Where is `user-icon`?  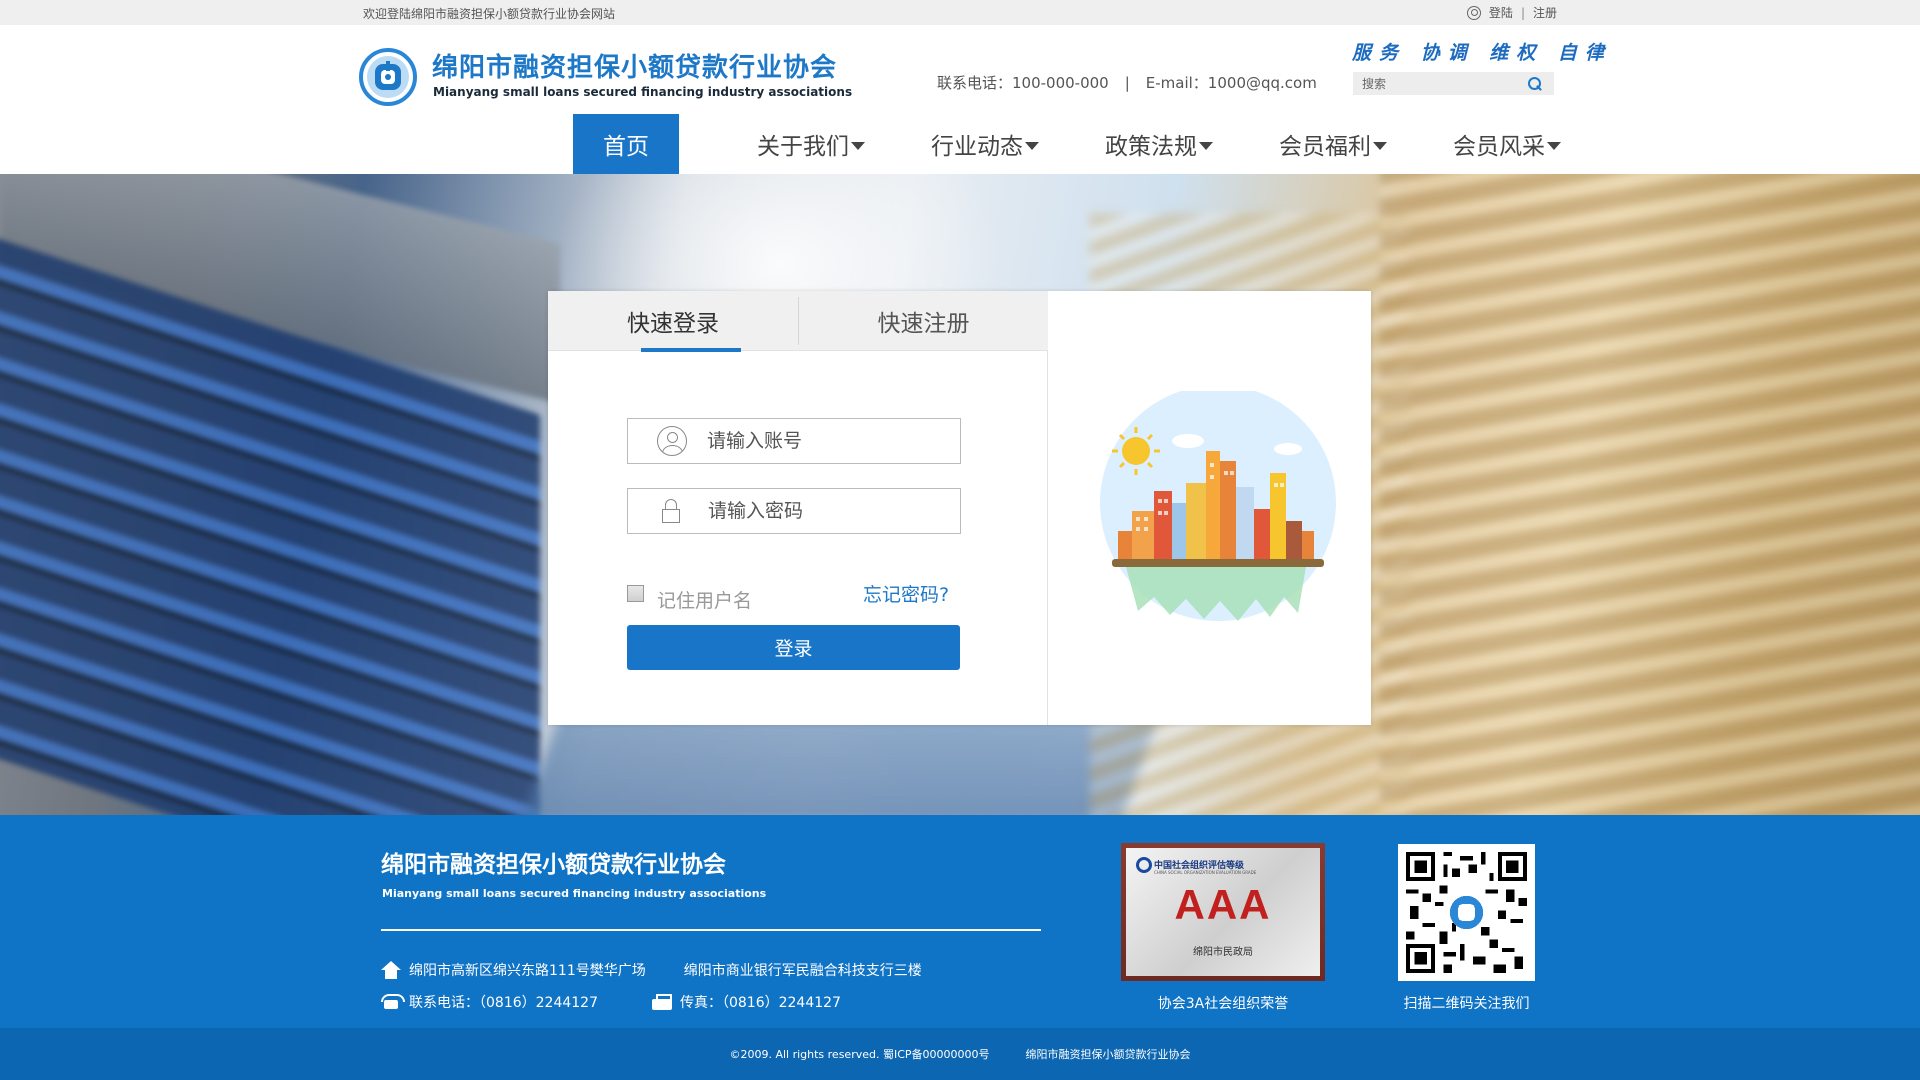 user-icon is located at coordinates (672, 441).